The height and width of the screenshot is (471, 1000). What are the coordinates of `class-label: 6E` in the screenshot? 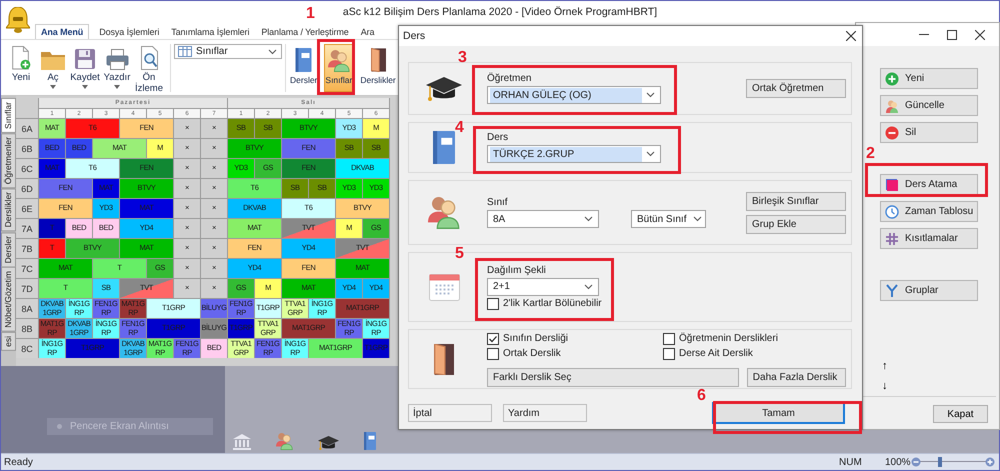 It's located at (27, 208).